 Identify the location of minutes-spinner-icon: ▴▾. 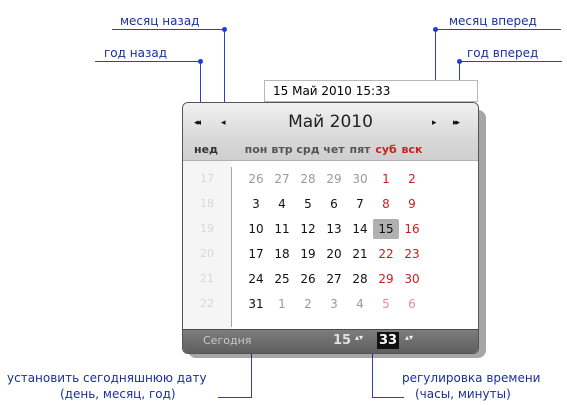
(409, 338).